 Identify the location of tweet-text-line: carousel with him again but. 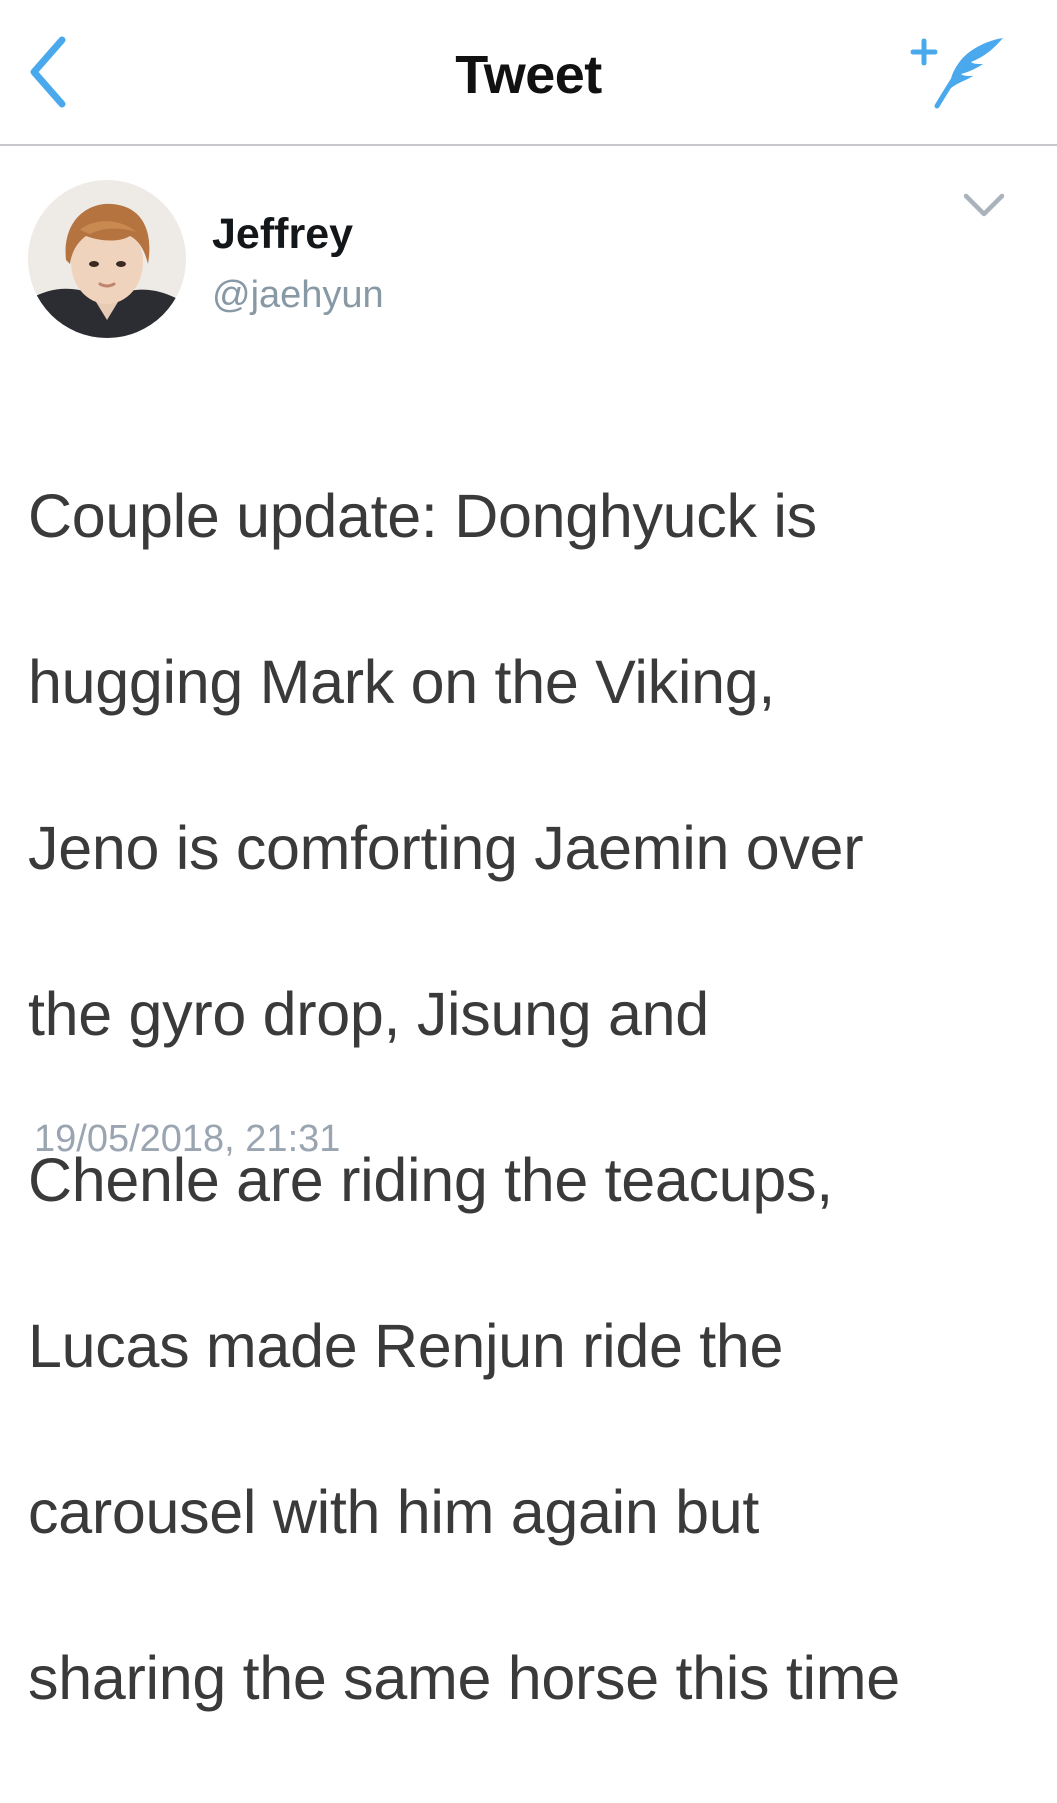
(394, 1512).